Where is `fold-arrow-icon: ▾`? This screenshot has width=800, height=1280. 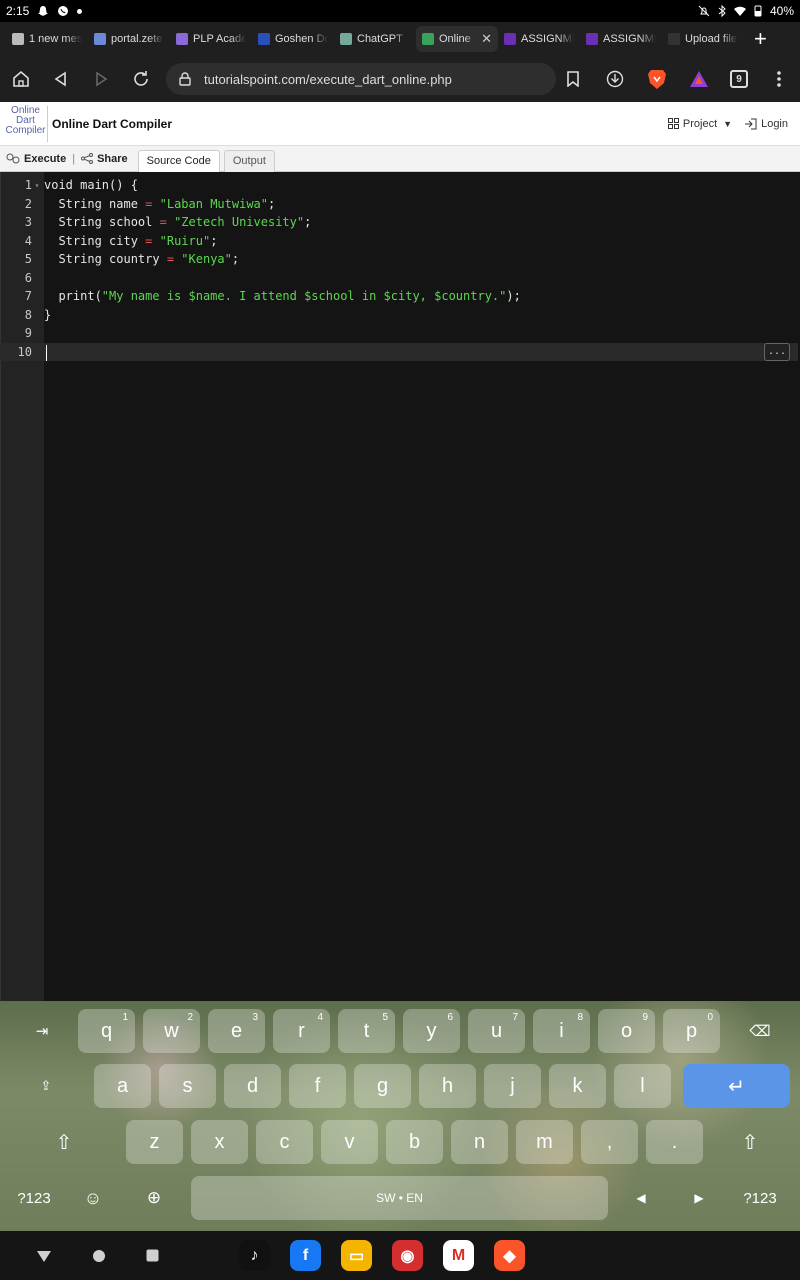
fold-arrow-icon: ▾ is located at coordinates (37, 185).